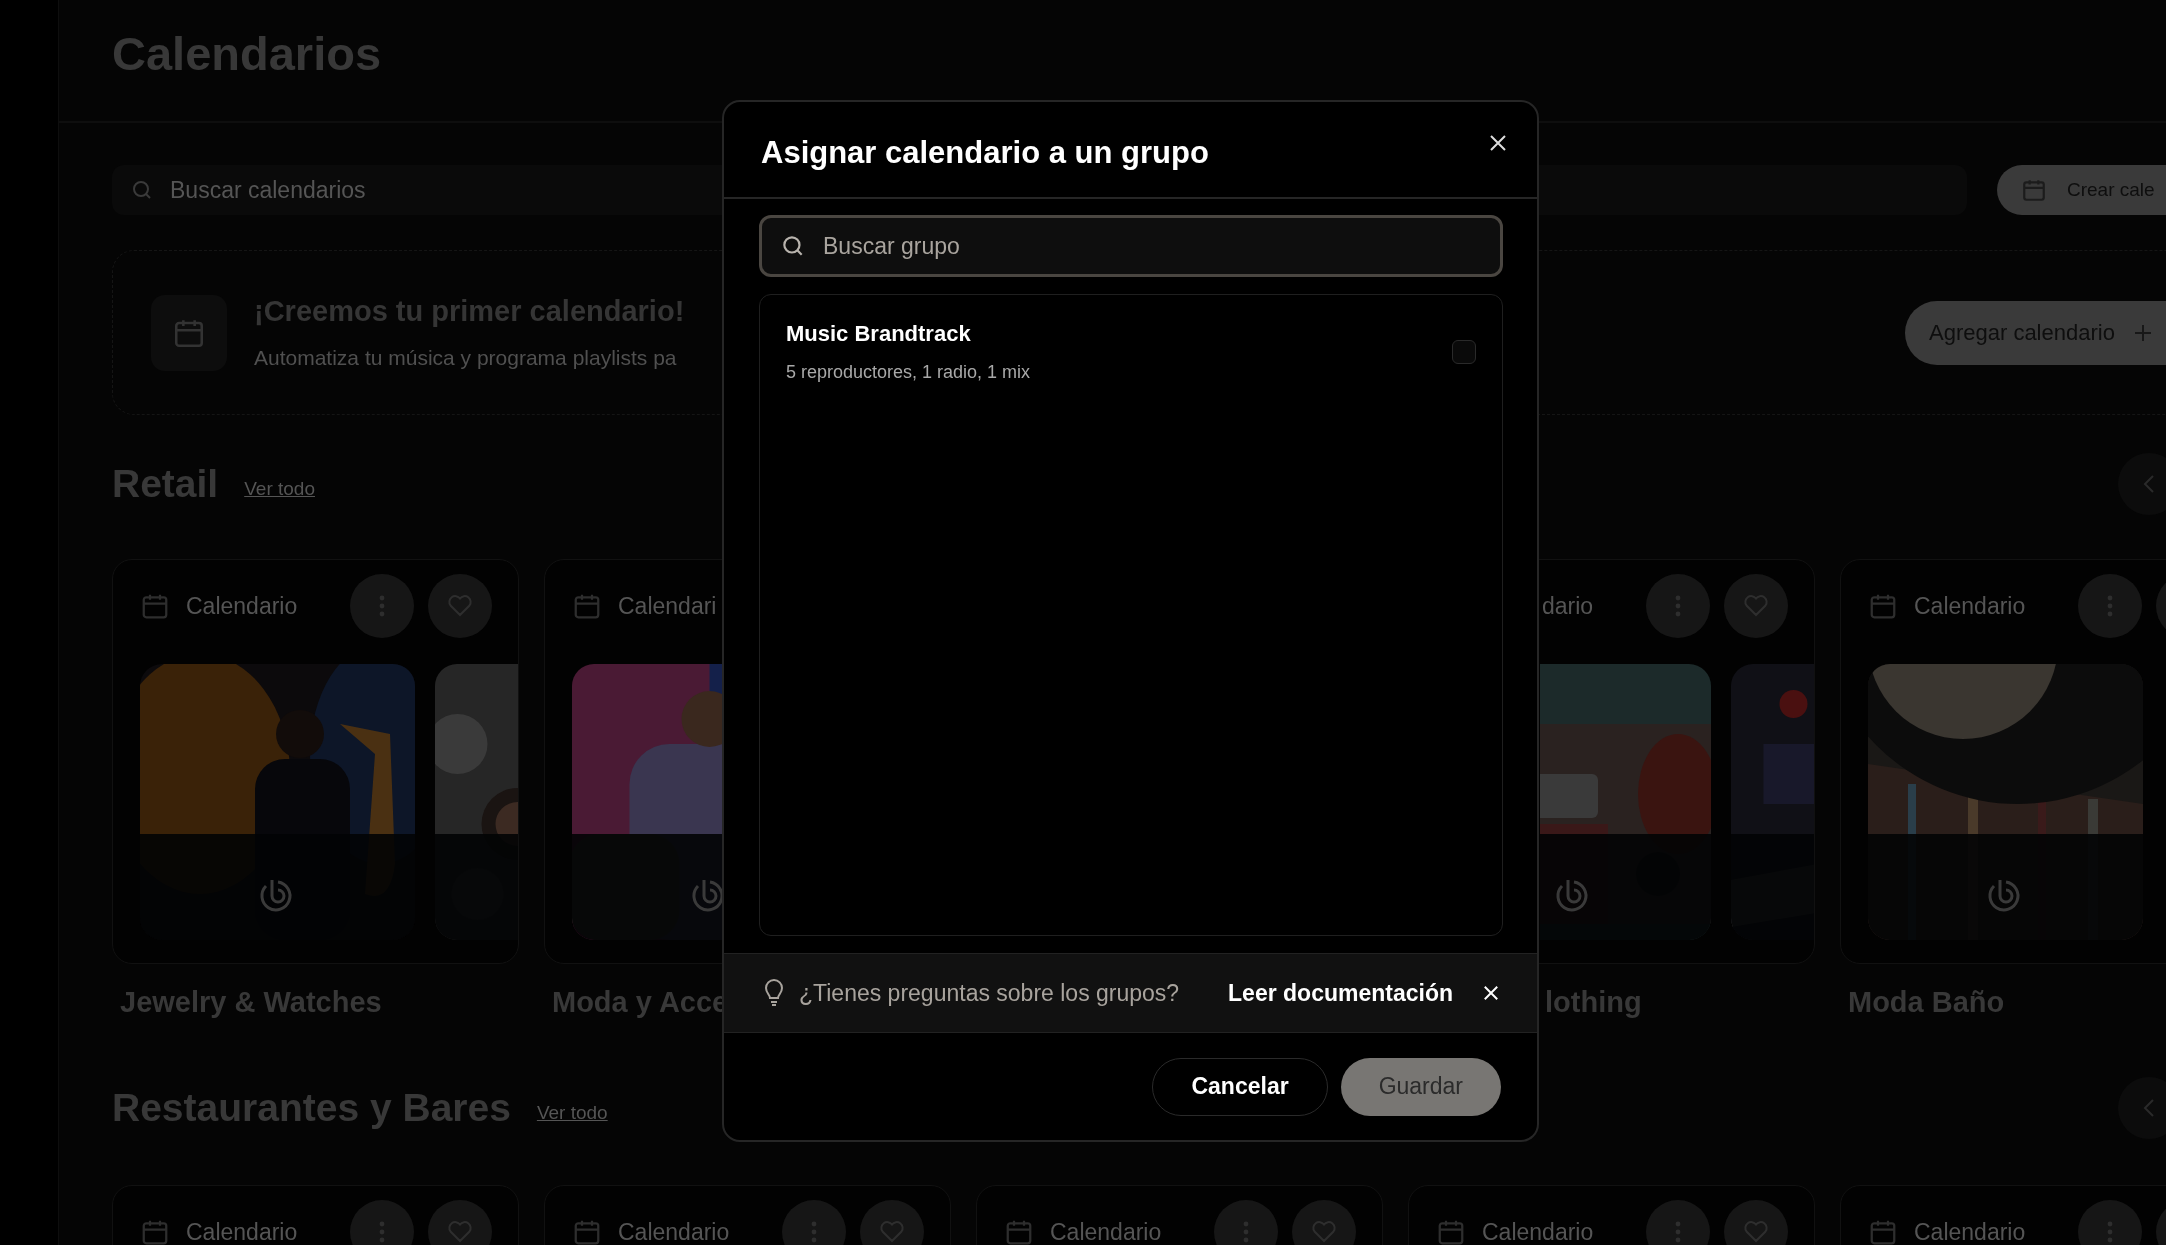  Describe the element at coordinates (909, 372) in the screenshot. I see `group-summary: 5 reproductores, 1 radio, 1 mix` at that location.